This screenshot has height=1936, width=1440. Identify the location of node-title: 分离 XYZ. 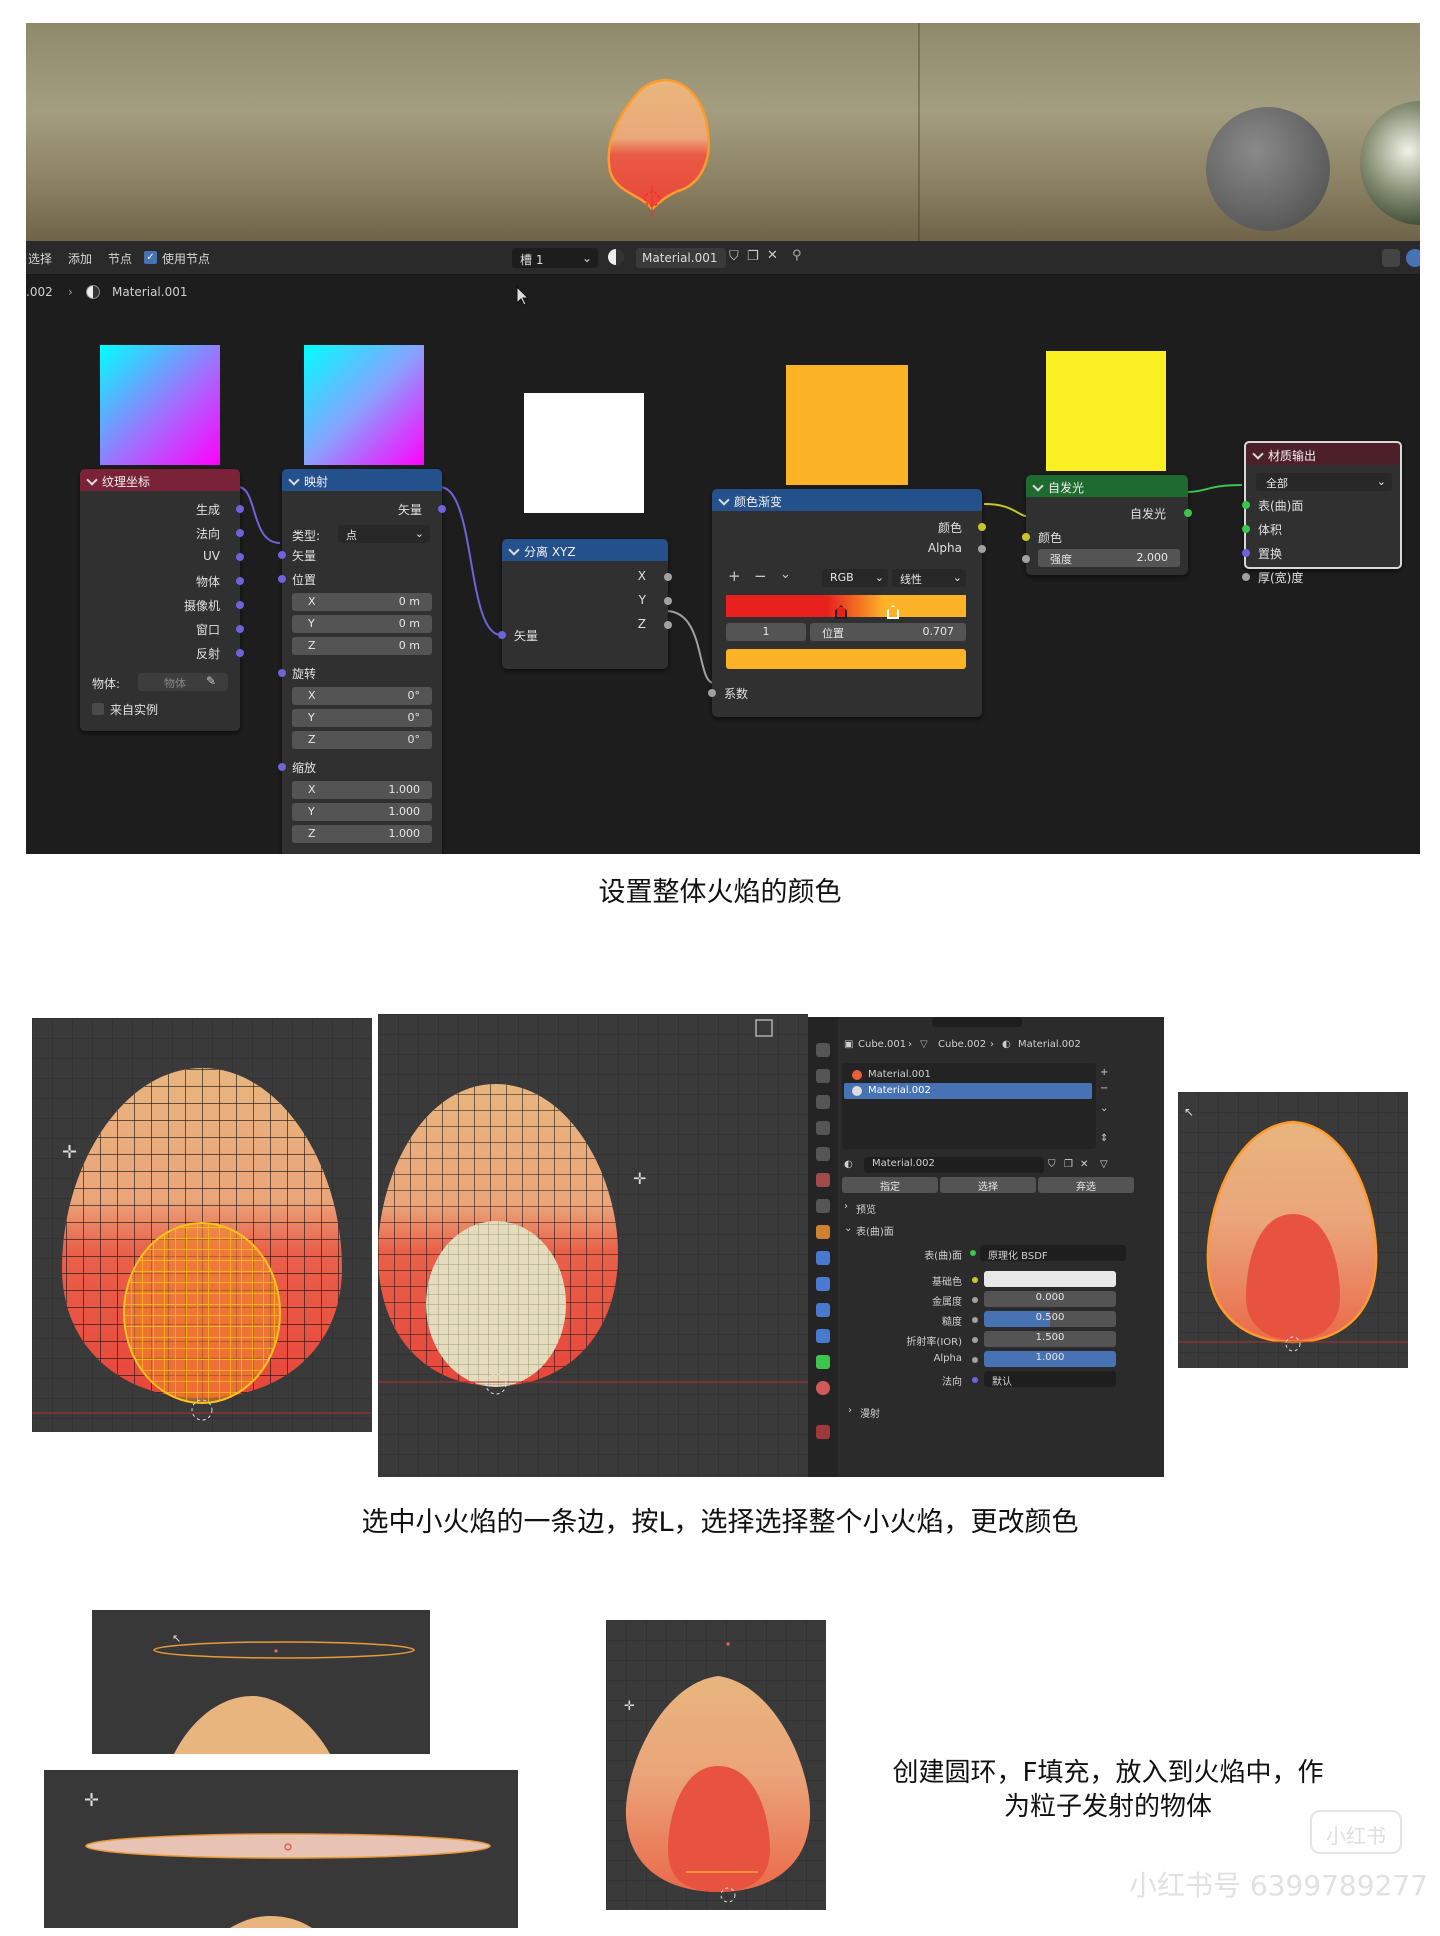
(585, 550).